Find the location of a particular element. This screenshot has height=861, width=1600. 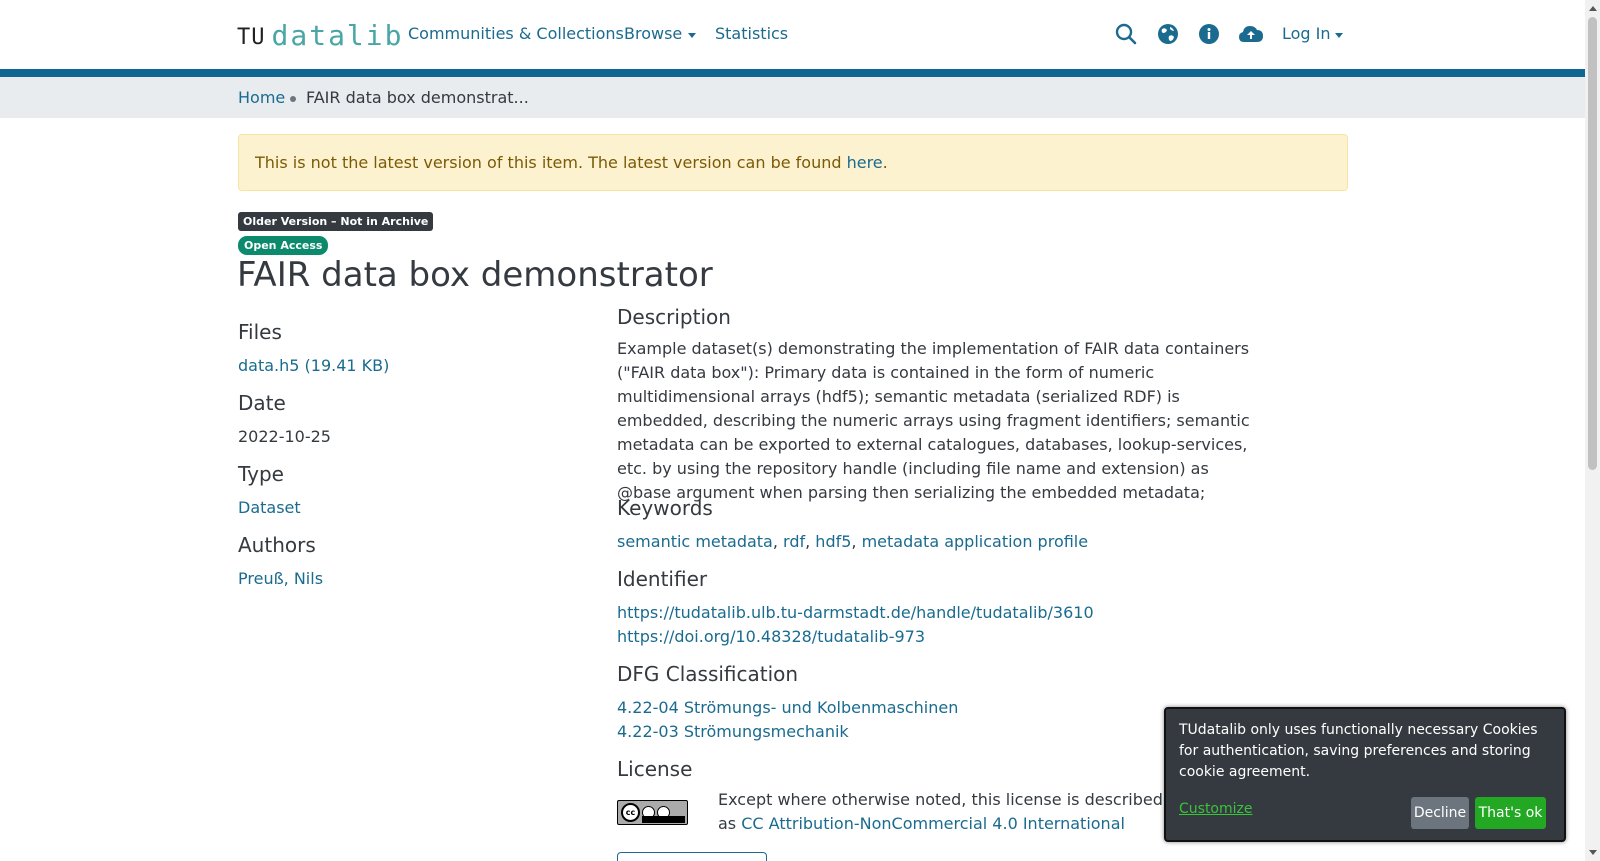

author-link: Preuß, Nils is located at coordinates (280, 578).